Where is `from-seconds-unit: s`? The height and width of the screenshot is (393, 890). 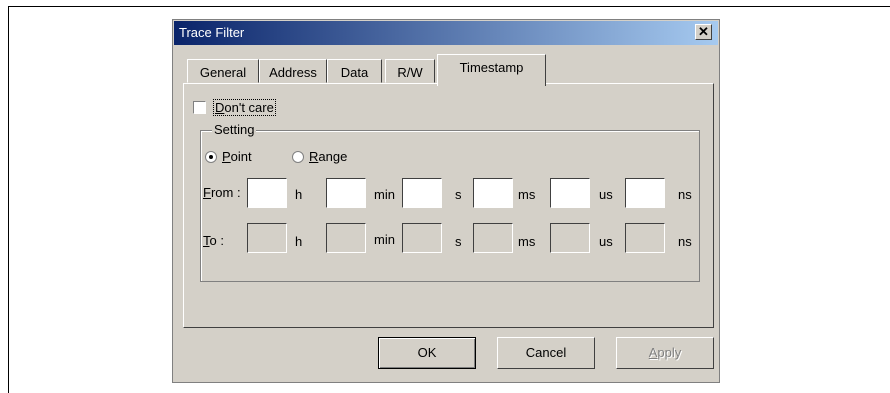
from-seconds-unit: s is located at coordinates (458, 194).